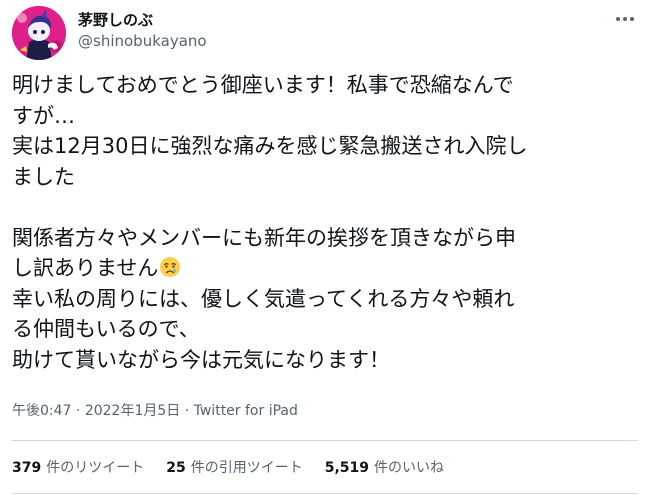 The image size is (650, 498). What do you see at coordinates (170, 271) in the screenshot?
I see `crying-face-emoji-icon` at bounding box center [170, 271].